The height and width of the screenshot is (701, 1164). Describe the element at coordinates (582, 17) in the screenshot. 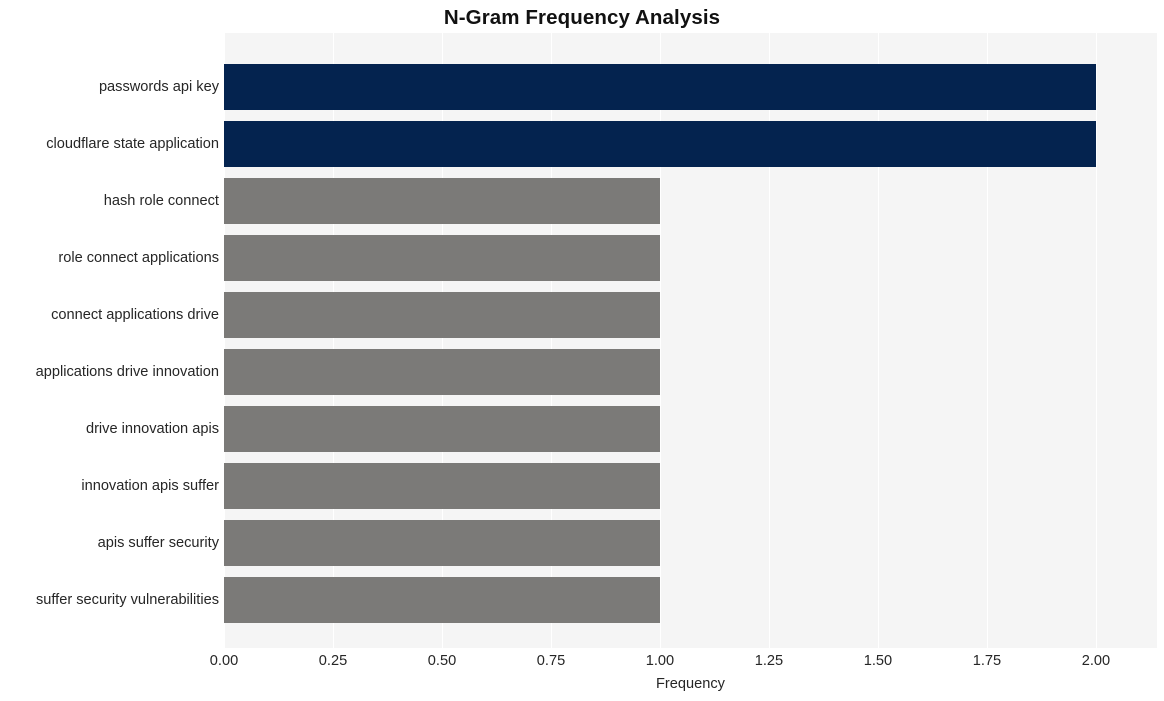

I see `chart-title: N-Gram Frequency Analysis` at that location.